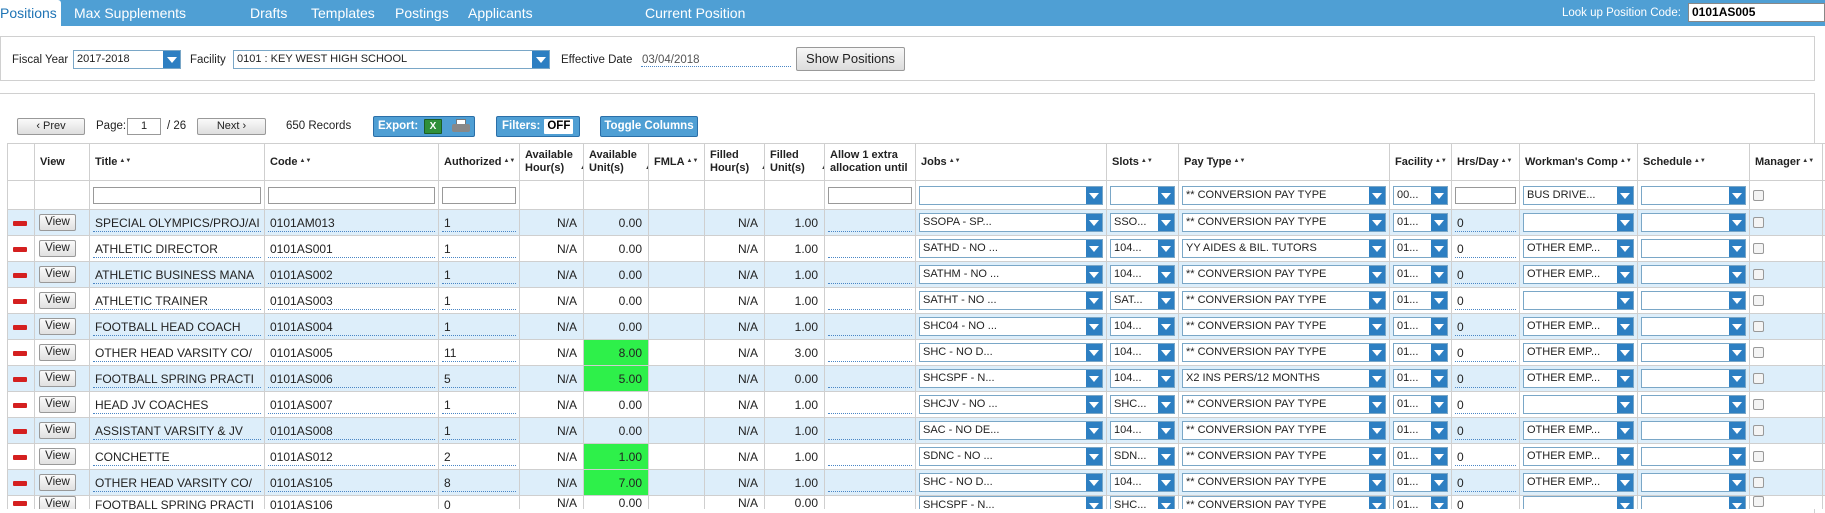 The width and height of the screenshot is (1825, 513). What do you see at coordinates (177, 249) in the screenshot?
I see `title-input: ATHLETIC DIRECTOR` at bounding box center [177, 249].